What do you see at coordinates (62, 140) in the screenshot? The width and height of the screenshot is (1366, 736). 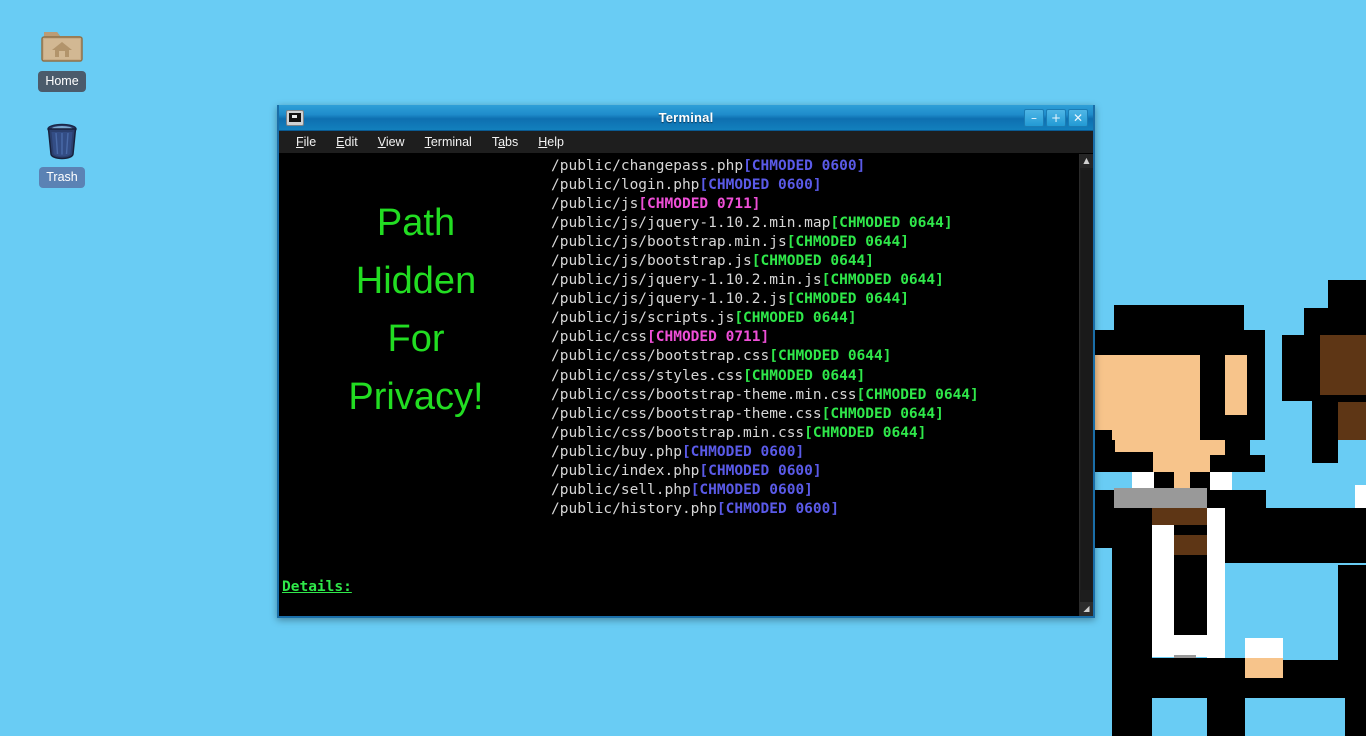 I see `trash-bin-icon` at bounding box center [62, 140].